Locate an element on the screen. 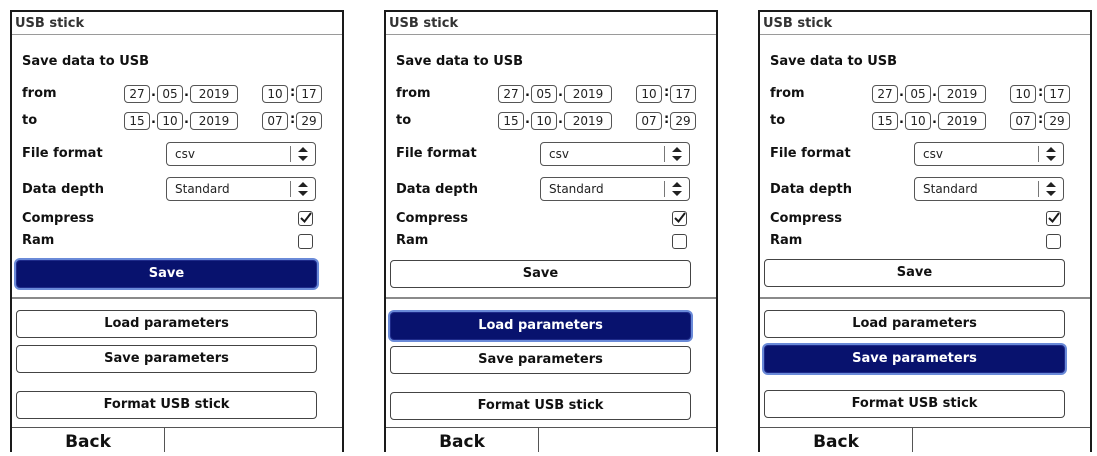 The width and height of the screenshot is (1097, 456). file-format-label: File format is located at coordinates (62, 153).